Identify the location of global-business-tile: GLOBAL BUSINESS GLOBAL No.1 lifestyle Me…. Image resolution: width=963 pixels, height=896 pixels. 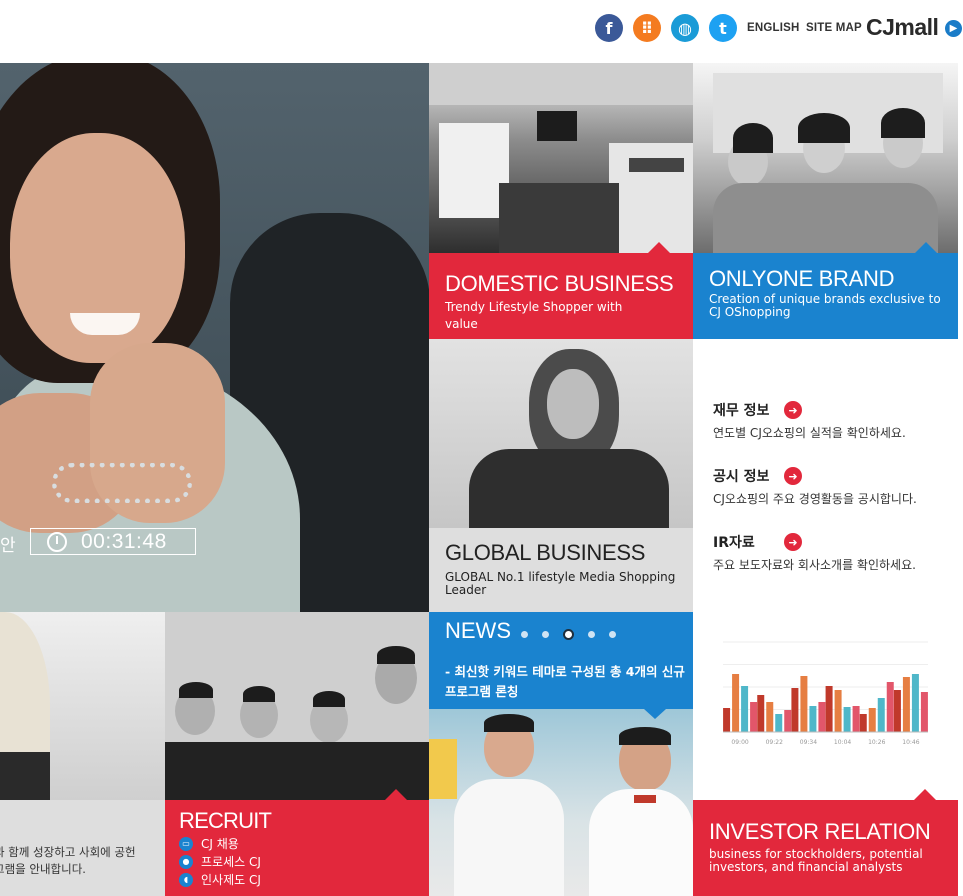
(561, 570).